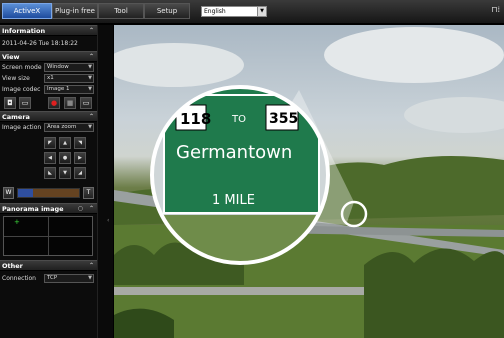 The width and height of the screenshot is (504, 338). What do you see at coordinates (80, 143) in the screenshot?
I see `pan-up-right-button: ◥` at bounding box center [80, 143].